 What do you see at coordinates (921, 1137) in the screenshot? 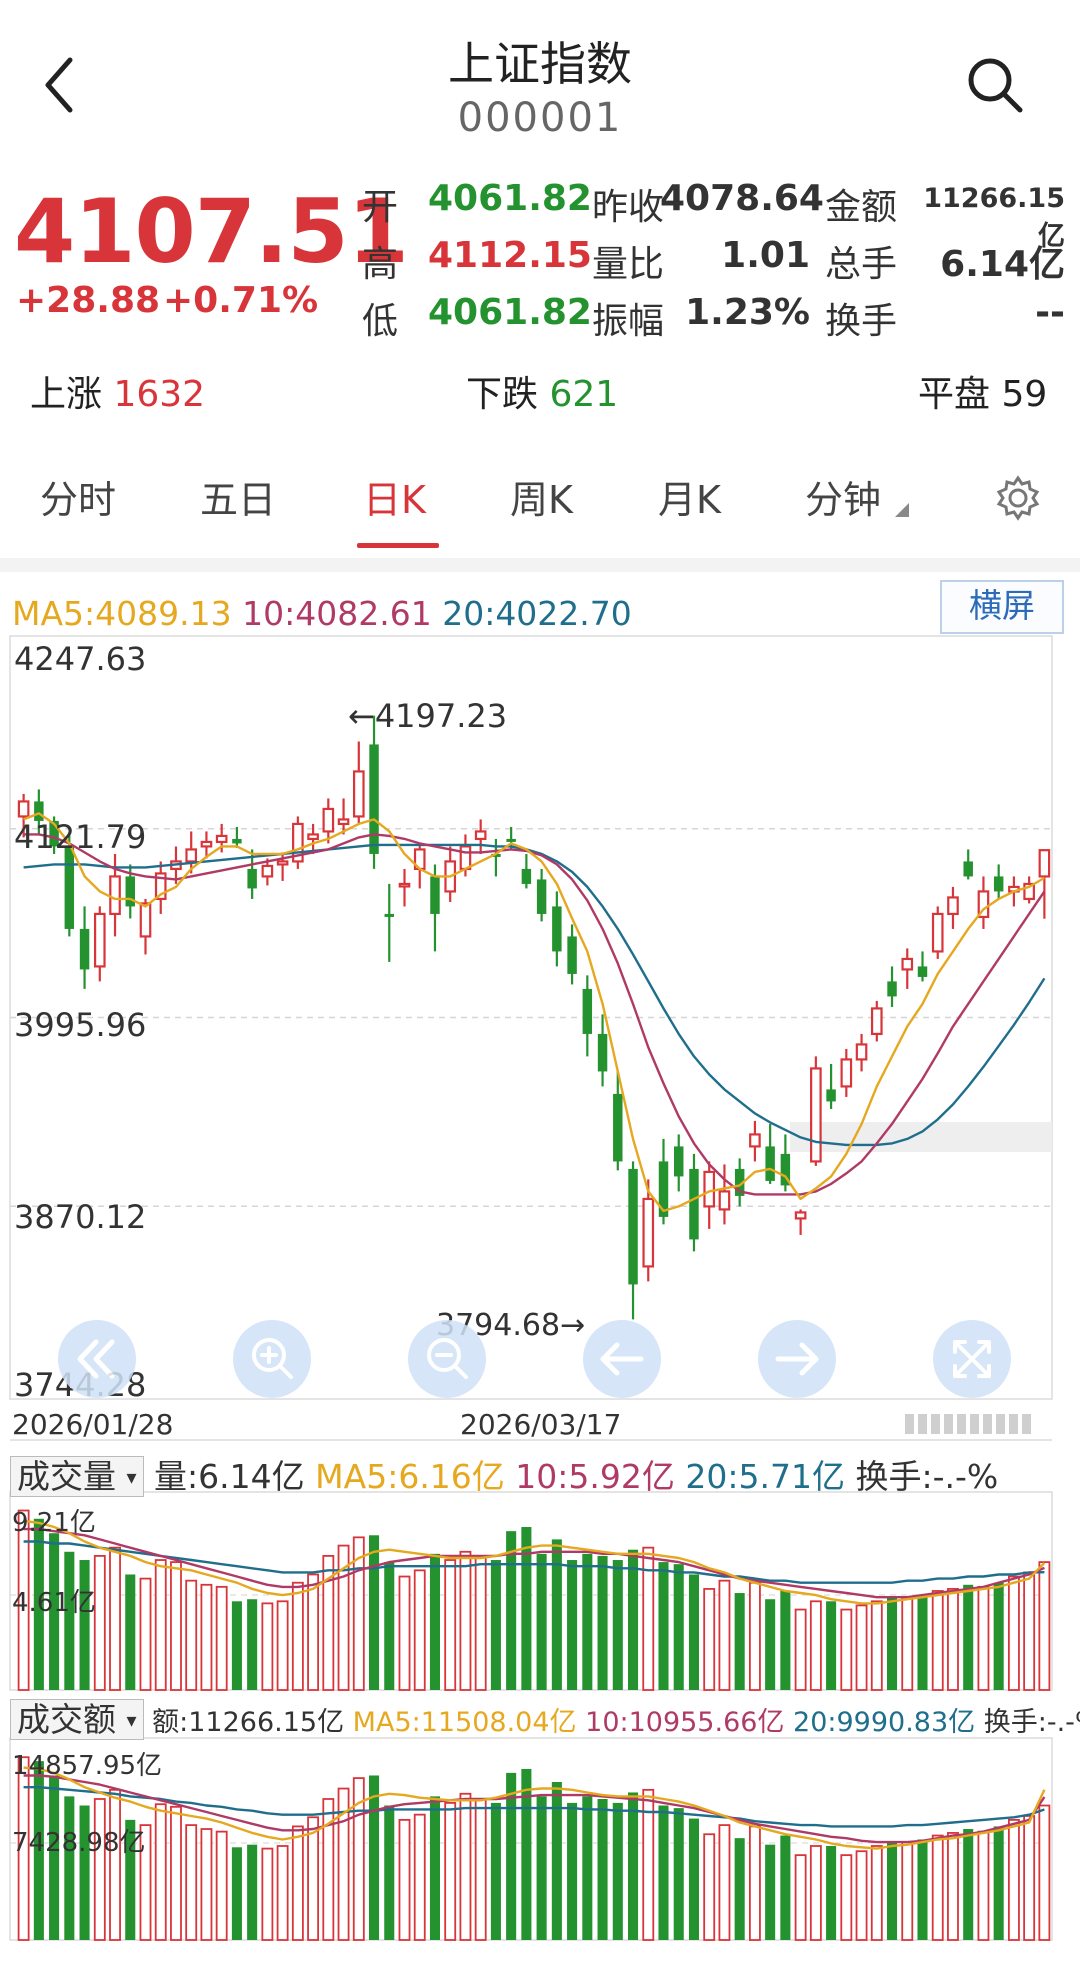
I see `range-highlight` at bounding box center [921, 1137].